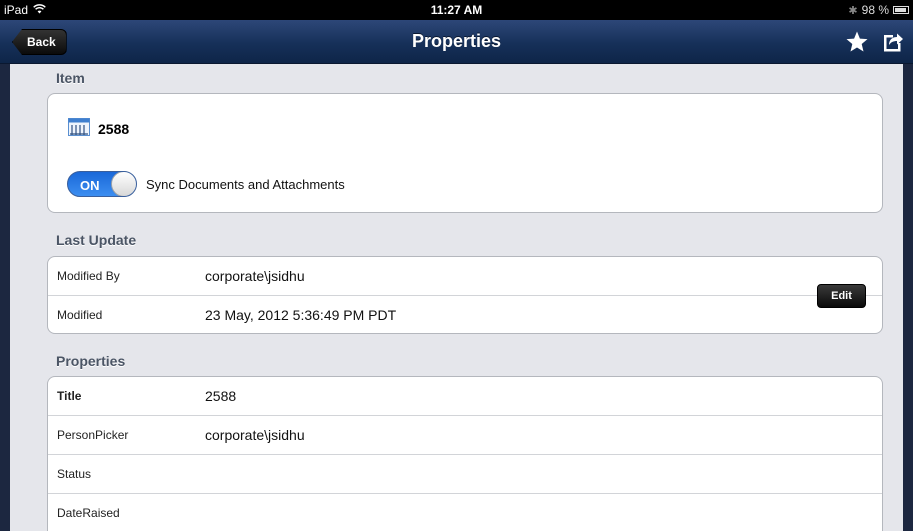 This screenshot has height=531, width=913. I want to click on share-icon, so click(893, 42).